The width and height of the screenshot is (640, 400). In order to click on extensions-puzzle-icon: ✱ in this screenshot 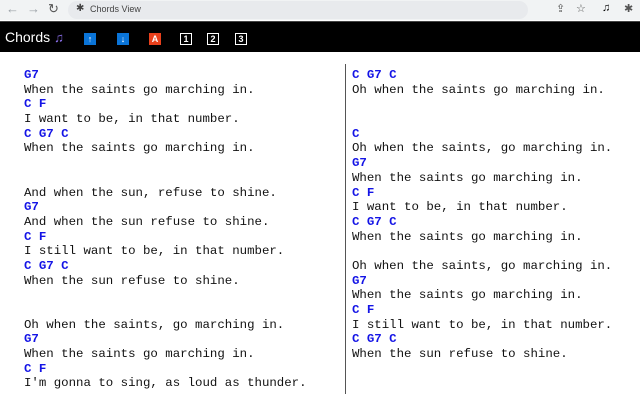, I will do `click(628, 8)`.